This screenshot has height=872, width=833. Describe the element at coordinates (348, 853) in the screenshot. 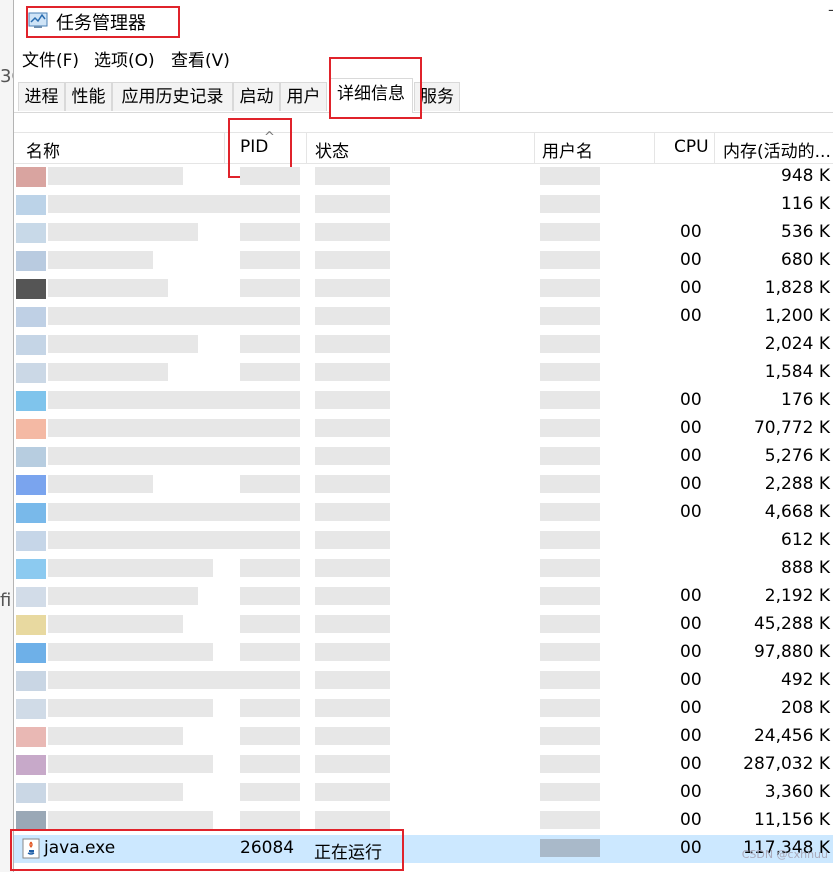

I see `process-status: 正在运行` at that location.